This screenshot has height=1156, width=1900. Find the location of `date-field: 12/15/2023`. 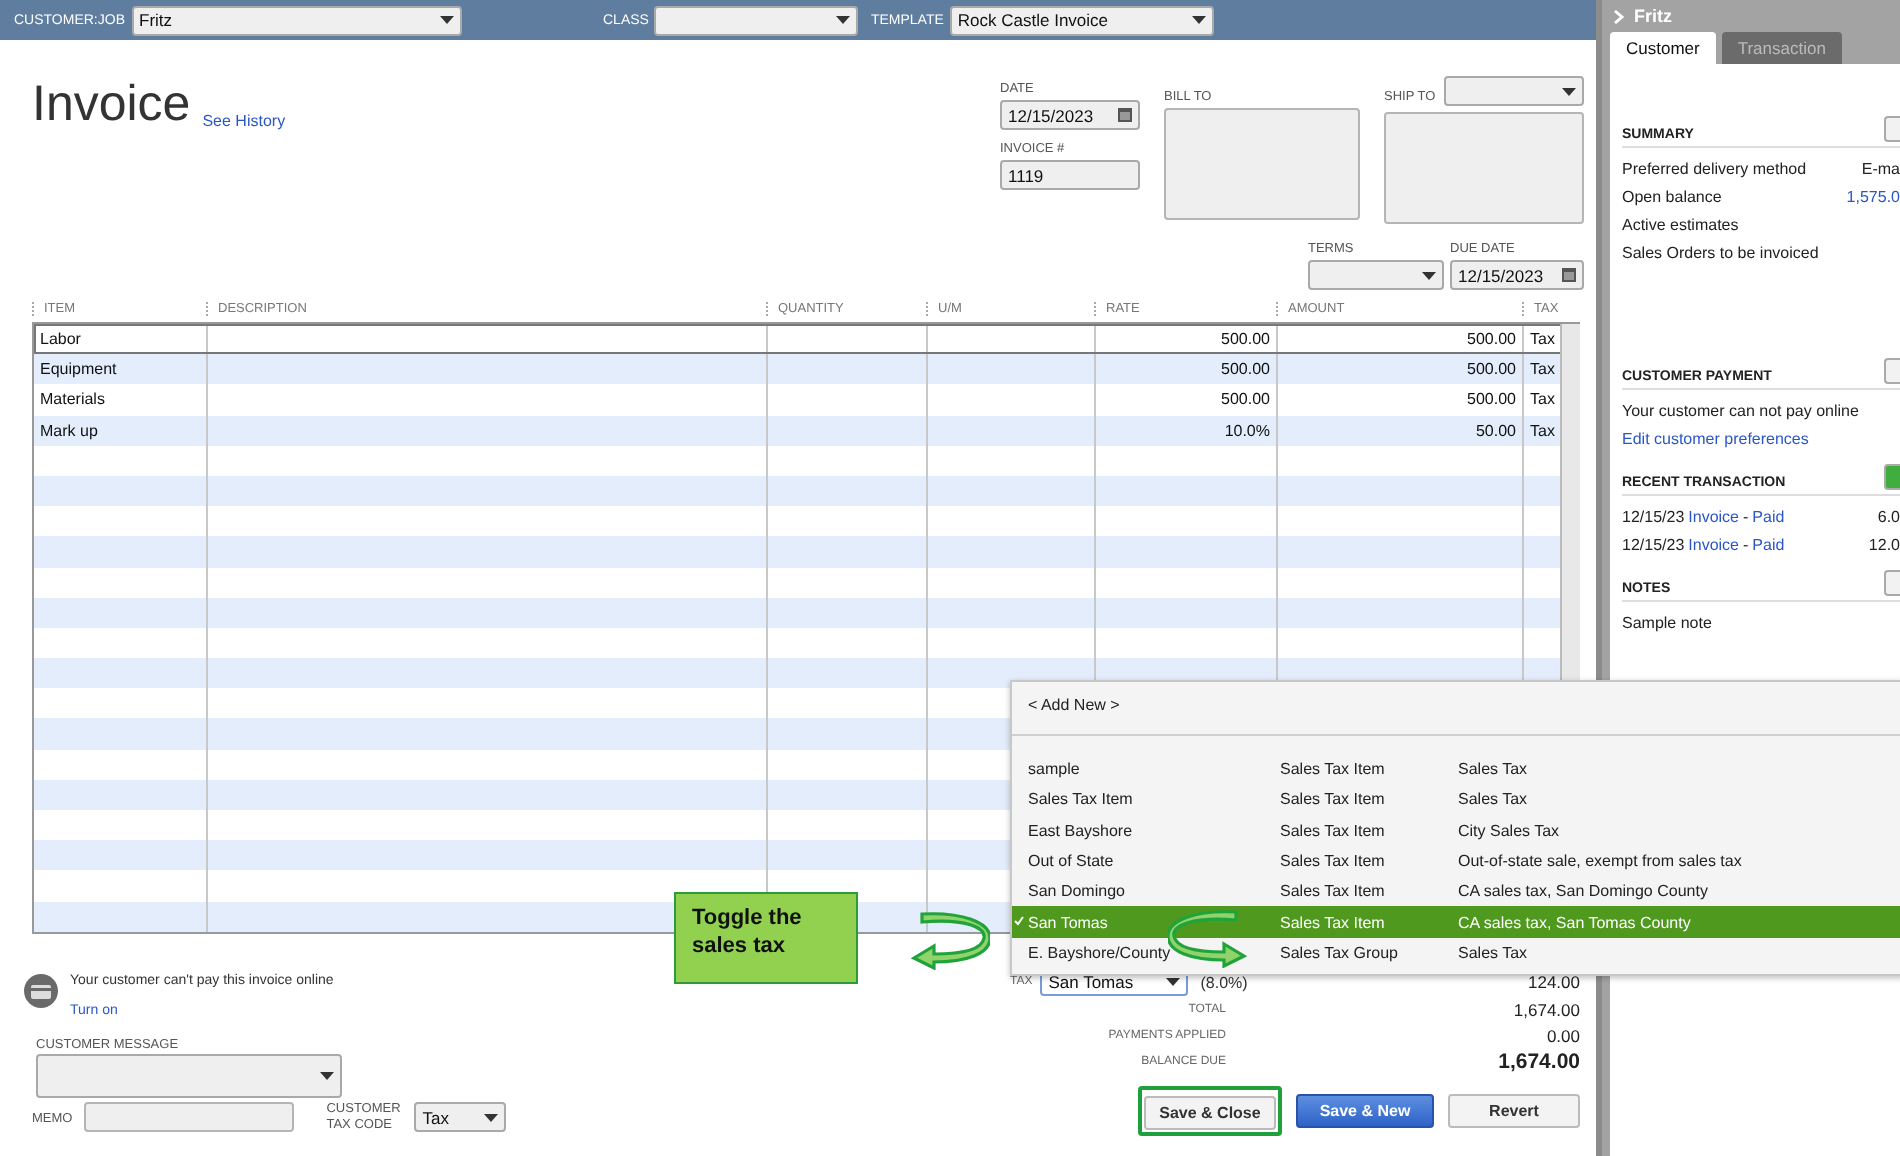

date-field: 12/15/2023 is located at coordinates (1070, 115).